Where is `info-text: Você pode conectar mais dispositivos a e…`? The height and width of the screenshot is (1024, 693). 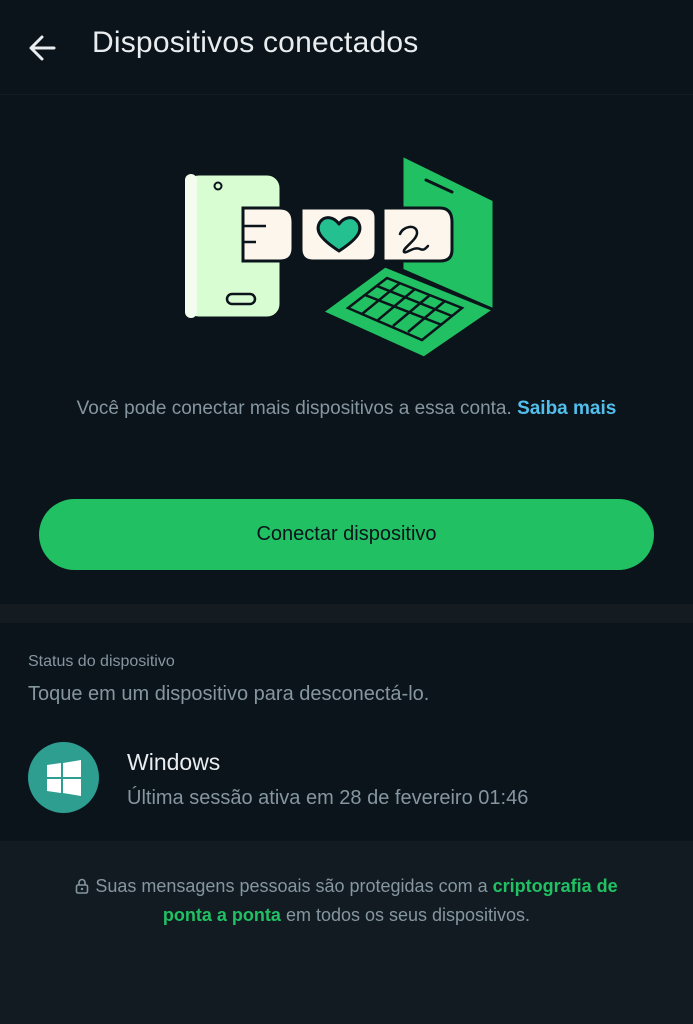
info-text: Você pode conectar mais dispositivos a e… is located at coordinates (346, 409).